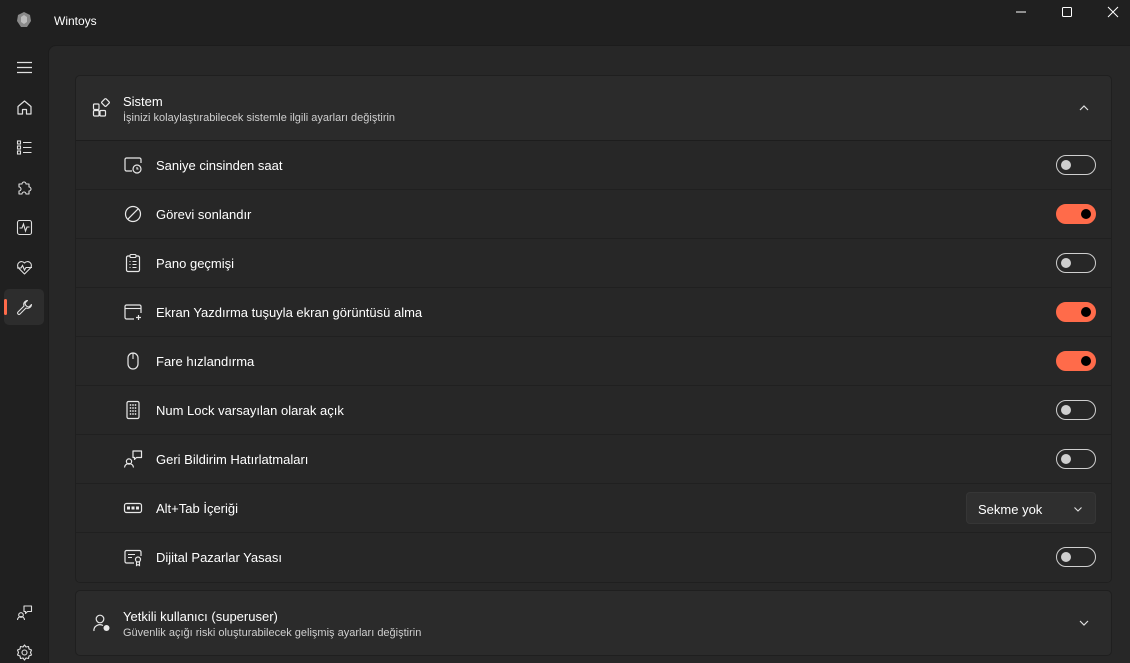  I want to click on close-icon, so click(1113, 12).